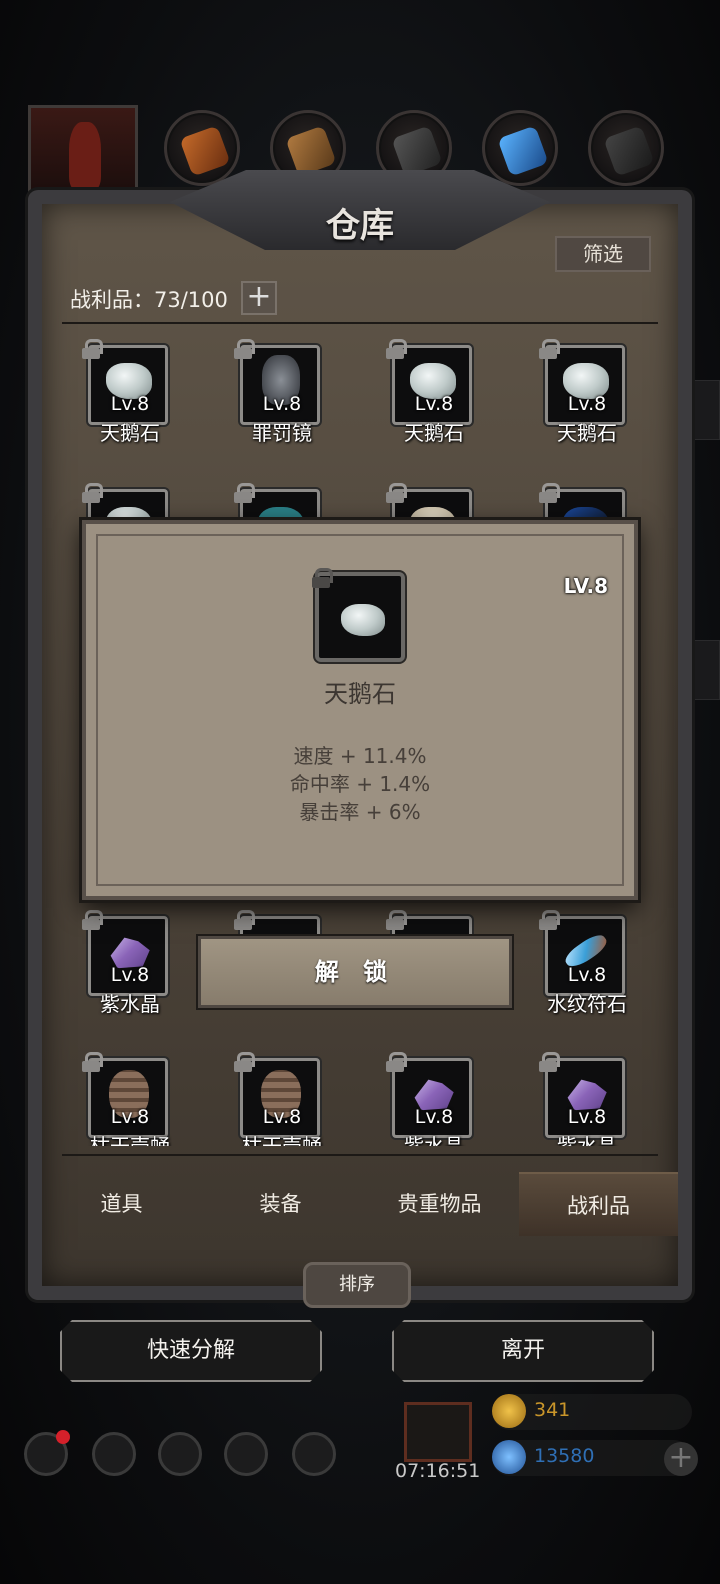 Image resolution: width=720 pixels, height=1584 pixels. I want to click on category-tab-metal, so click(626, 148).